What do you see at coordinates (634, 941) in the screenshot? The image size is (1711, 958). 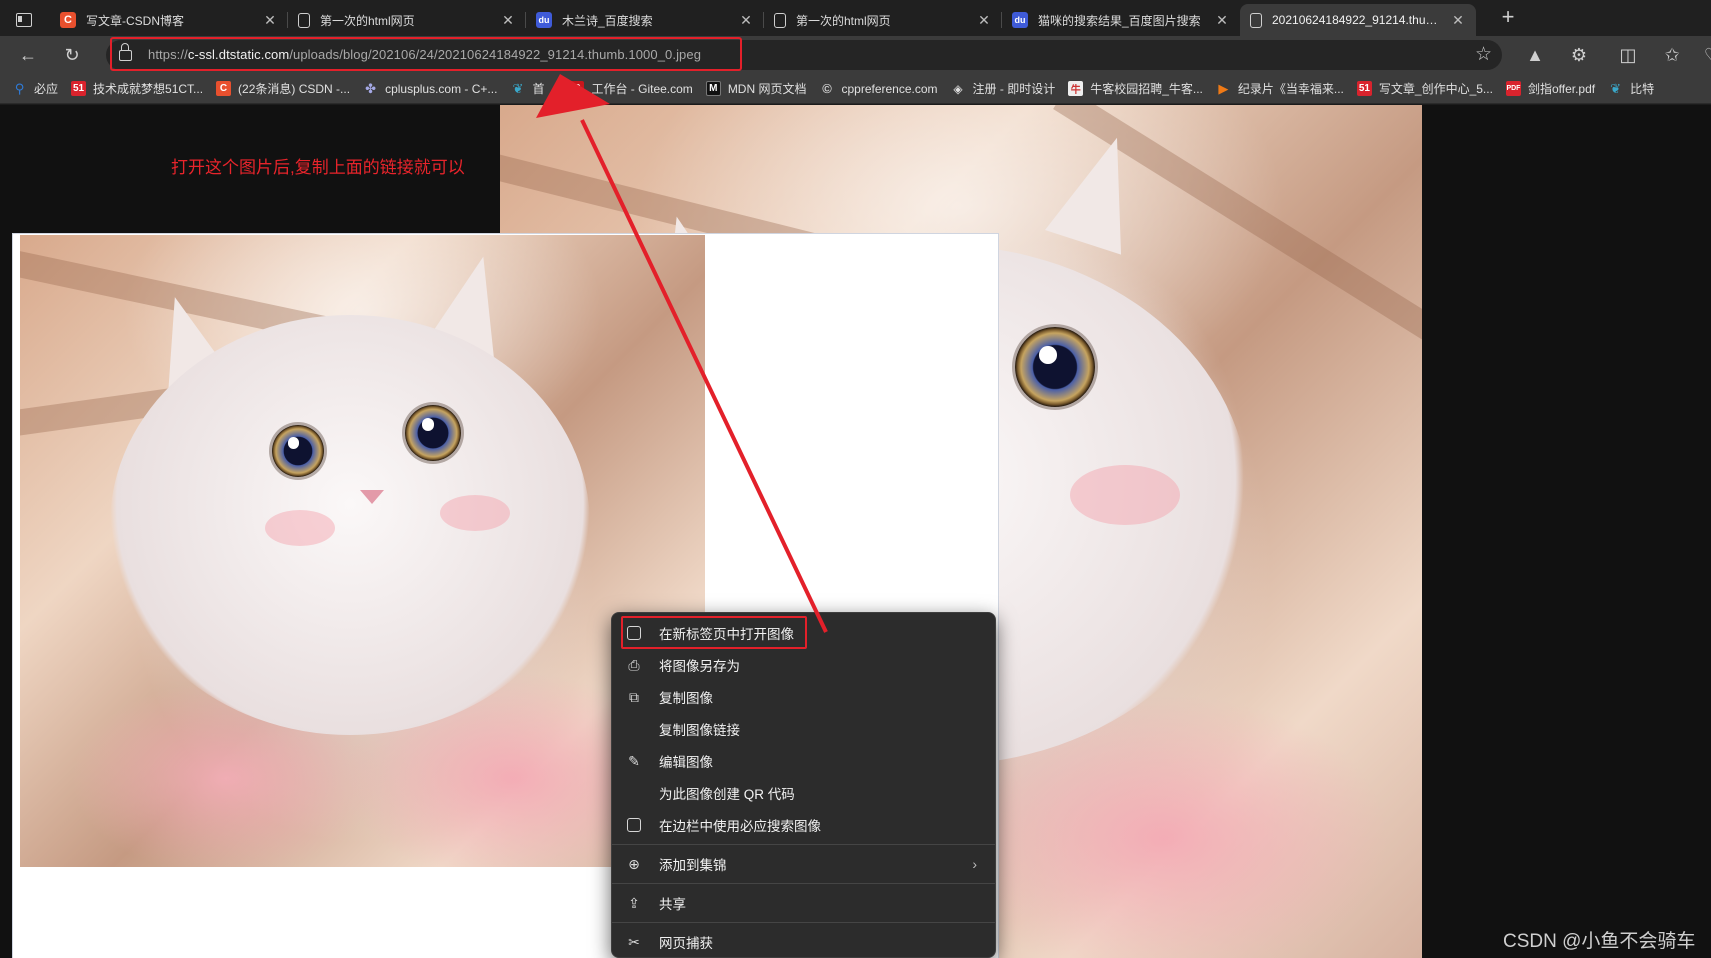 I see `web-capture-icon: ✂` at bounding box center [634, 941].